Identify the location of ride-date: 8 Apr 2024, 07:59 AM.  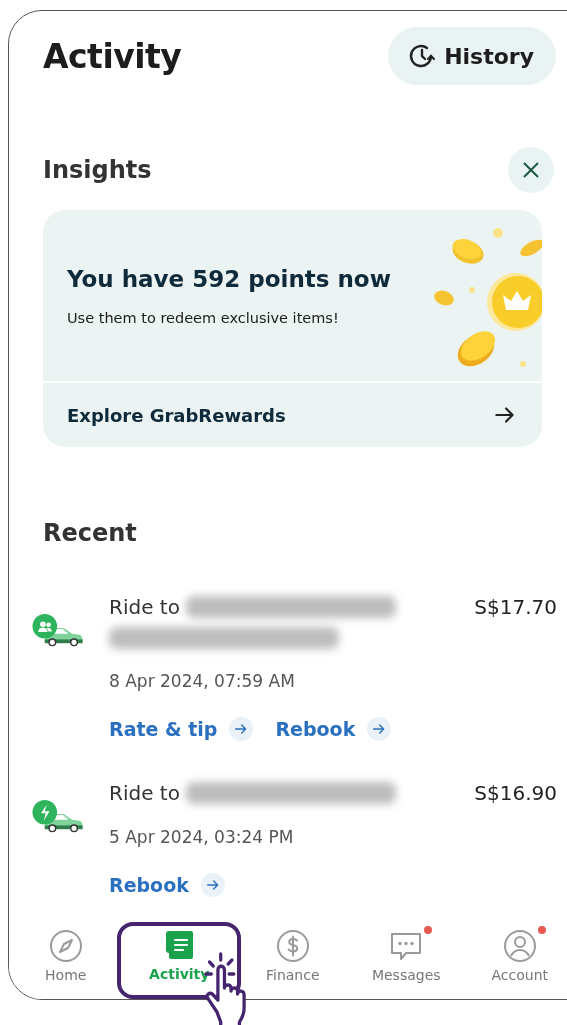
(202, 681).